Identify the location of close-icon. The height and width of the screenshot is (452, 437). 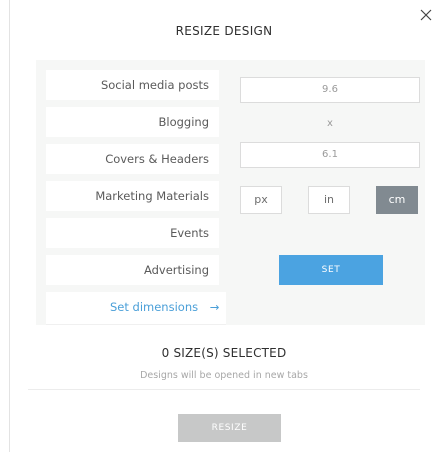
(426, 13).